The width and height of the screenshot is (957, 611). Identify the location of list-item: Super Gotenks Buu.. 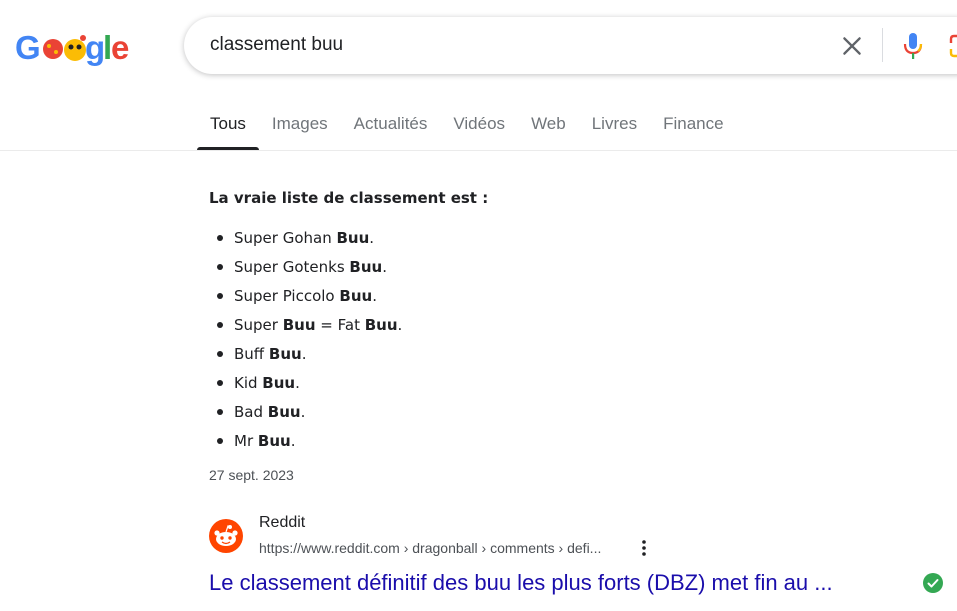
(309, 270).